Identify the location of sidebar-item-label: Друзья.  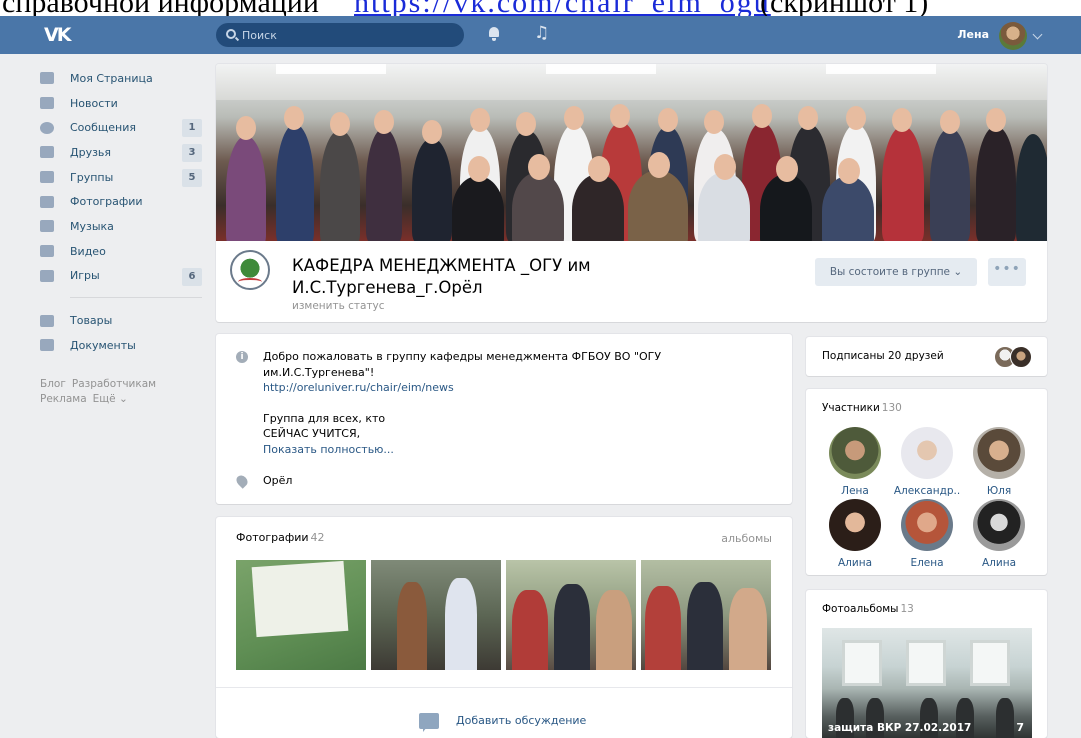
(91, 152).